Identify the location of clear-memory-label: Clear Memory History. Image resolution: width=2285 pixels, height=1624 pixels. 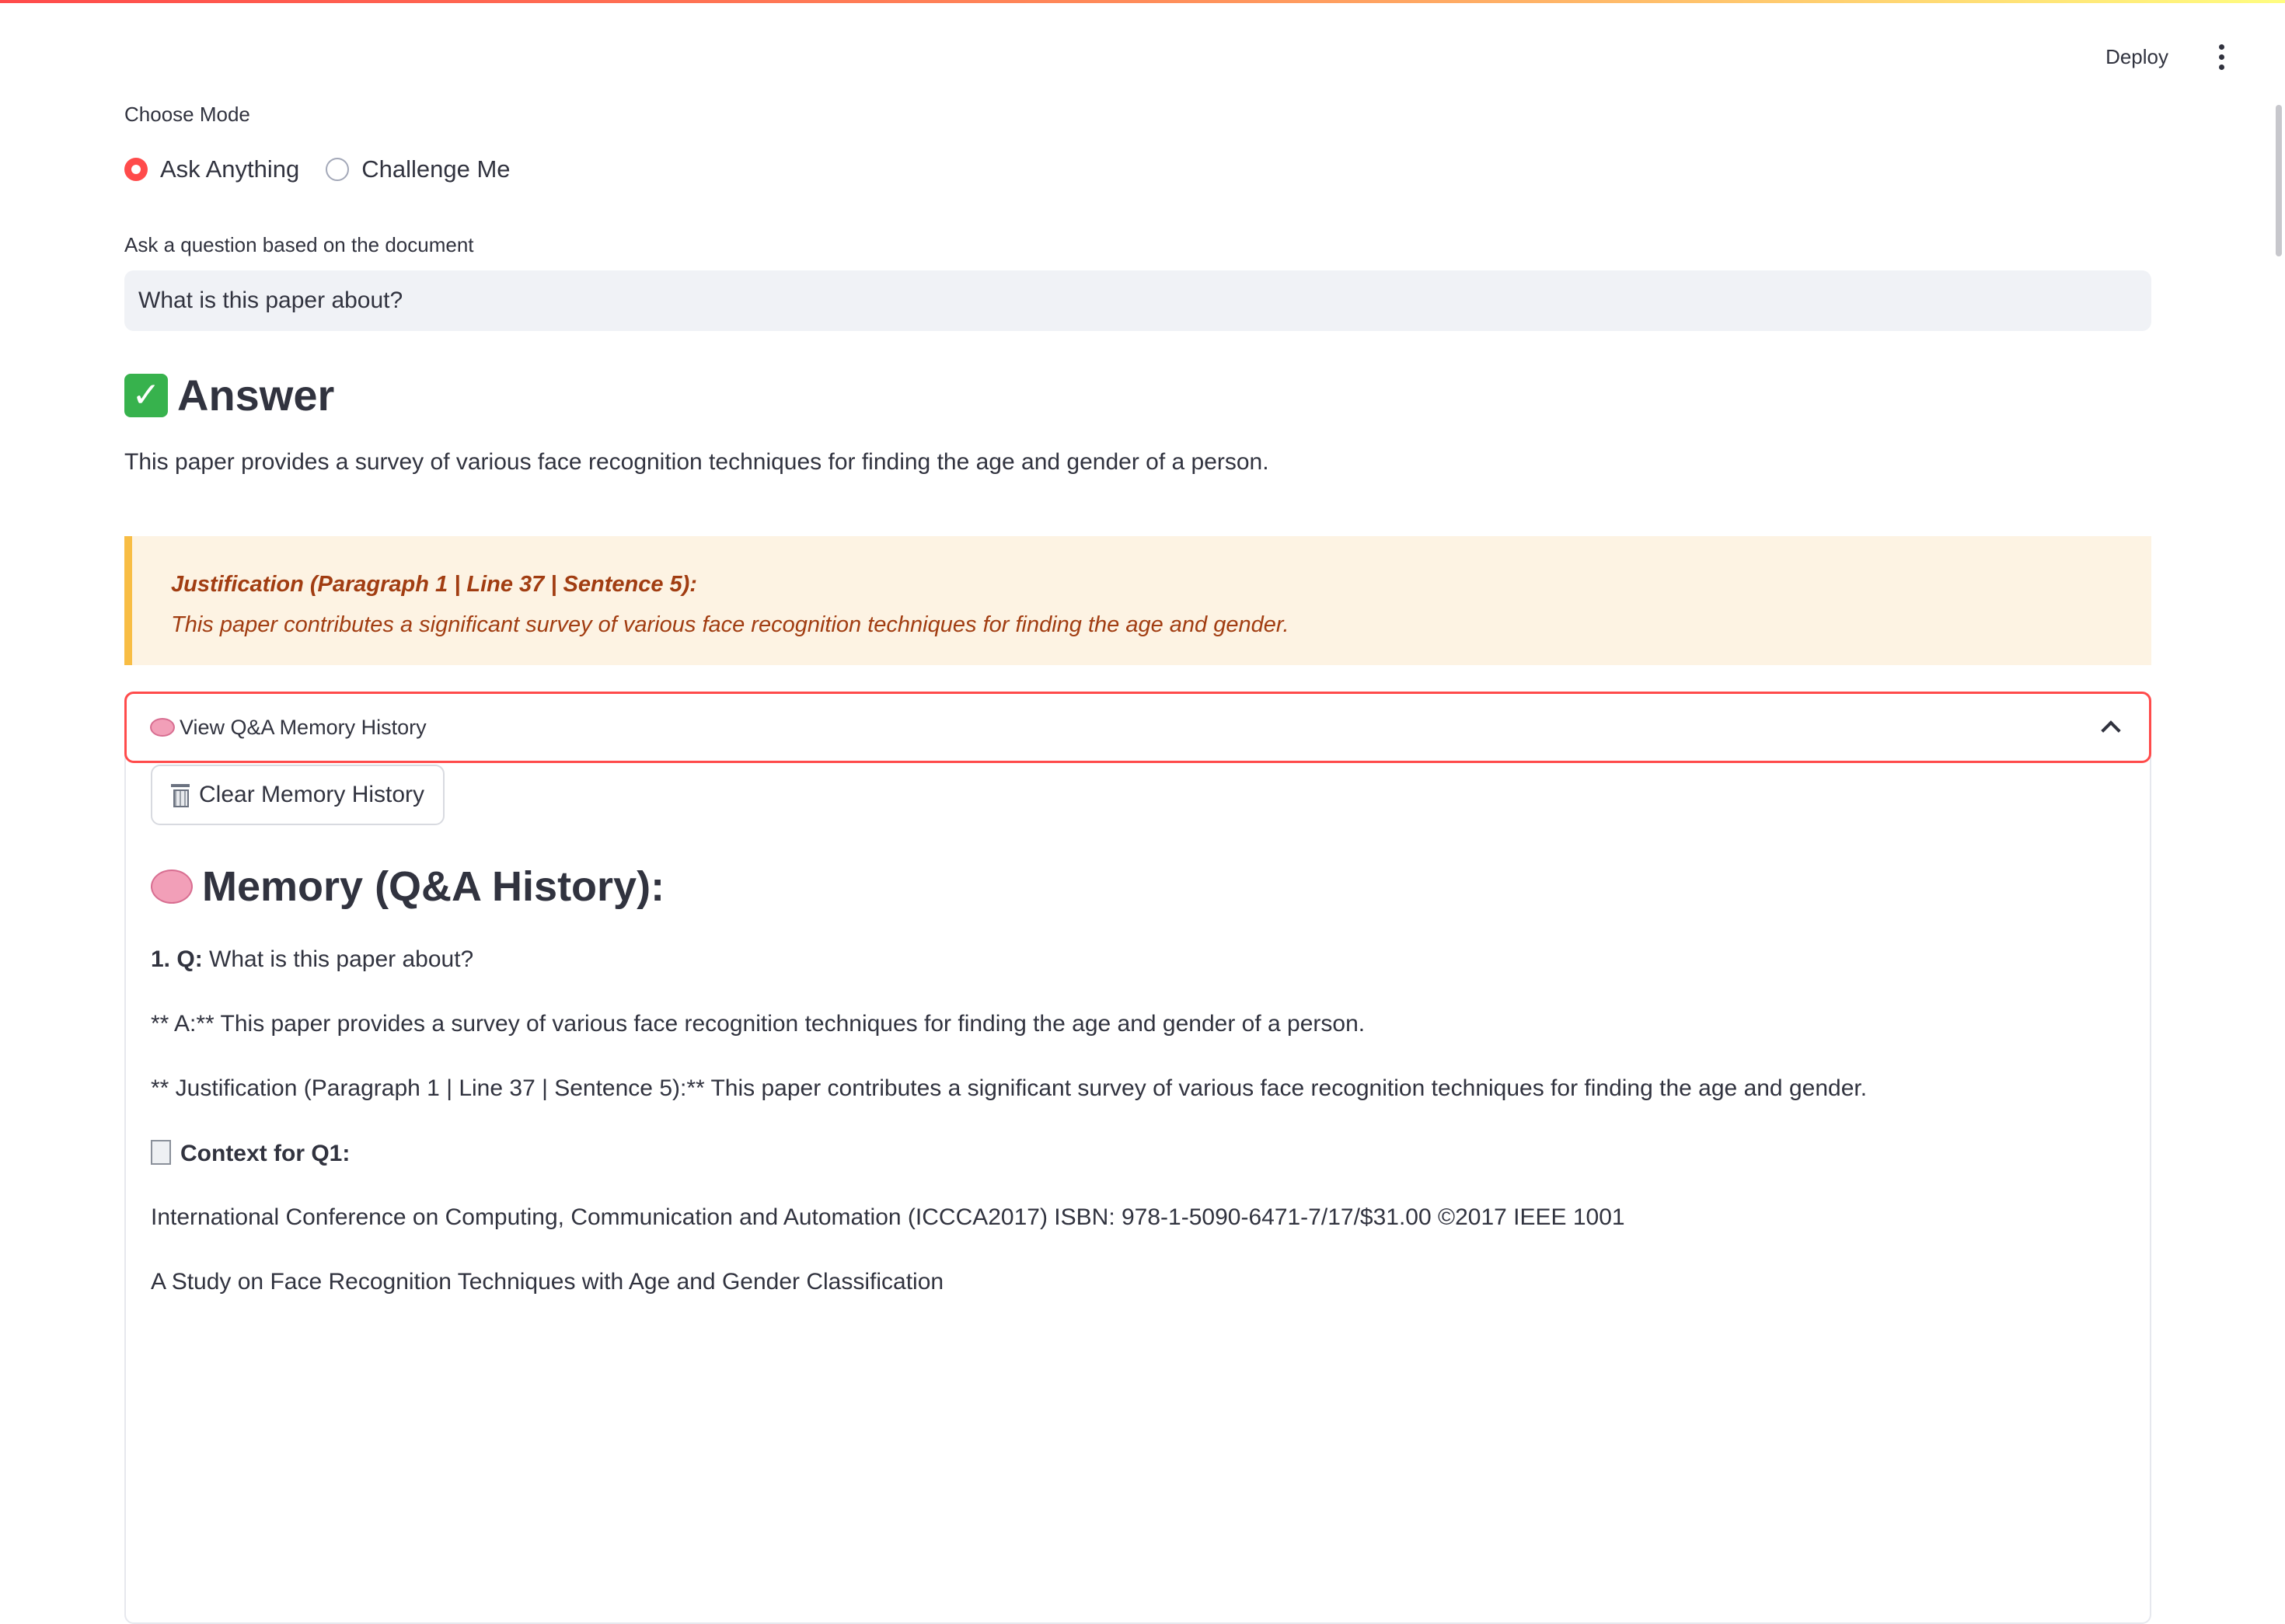
(312, 794).